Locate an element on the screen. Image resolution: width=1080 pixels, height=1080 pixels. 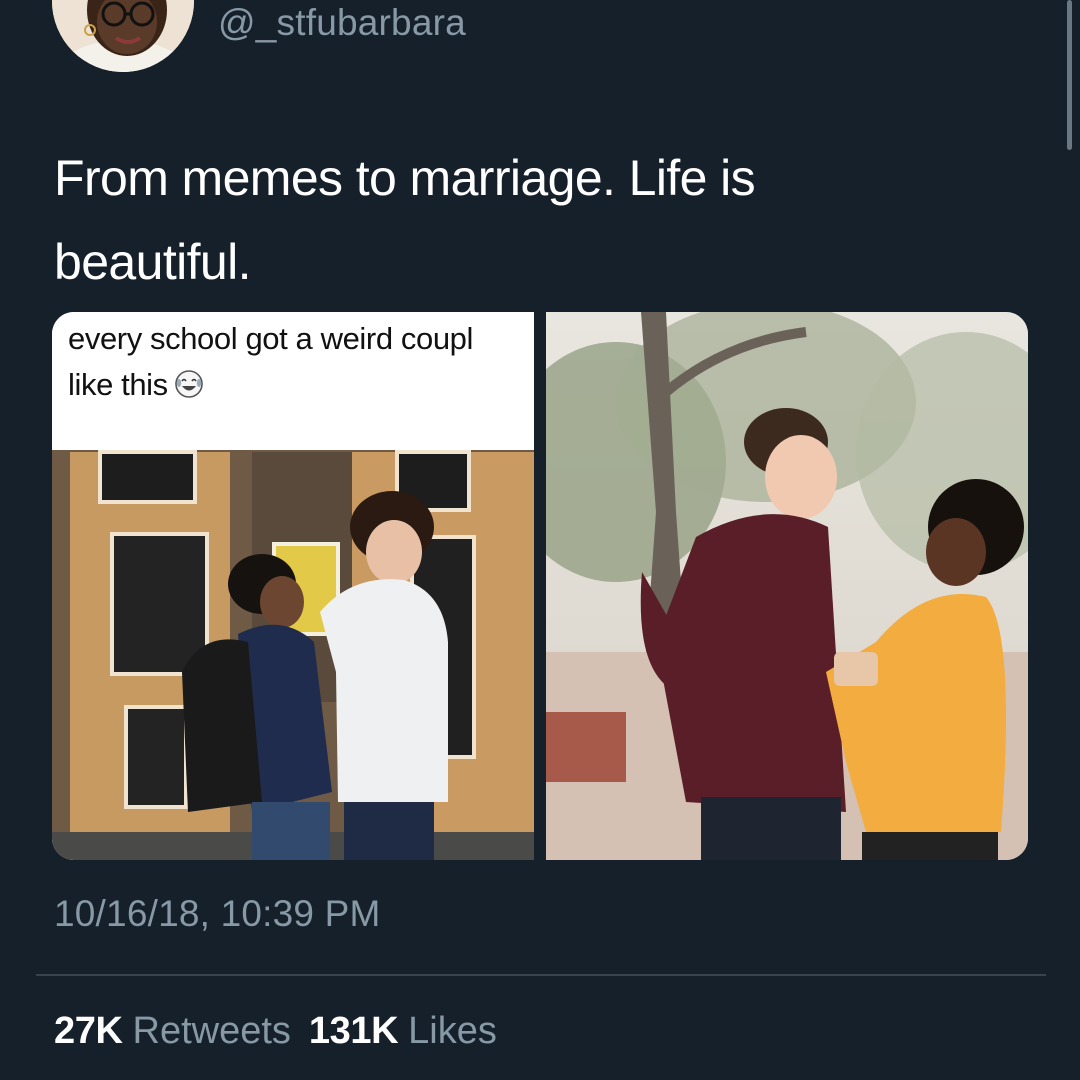
tweet-timestamp: 10/16/18, 10:39 PM is located at coordinates (217, 914).